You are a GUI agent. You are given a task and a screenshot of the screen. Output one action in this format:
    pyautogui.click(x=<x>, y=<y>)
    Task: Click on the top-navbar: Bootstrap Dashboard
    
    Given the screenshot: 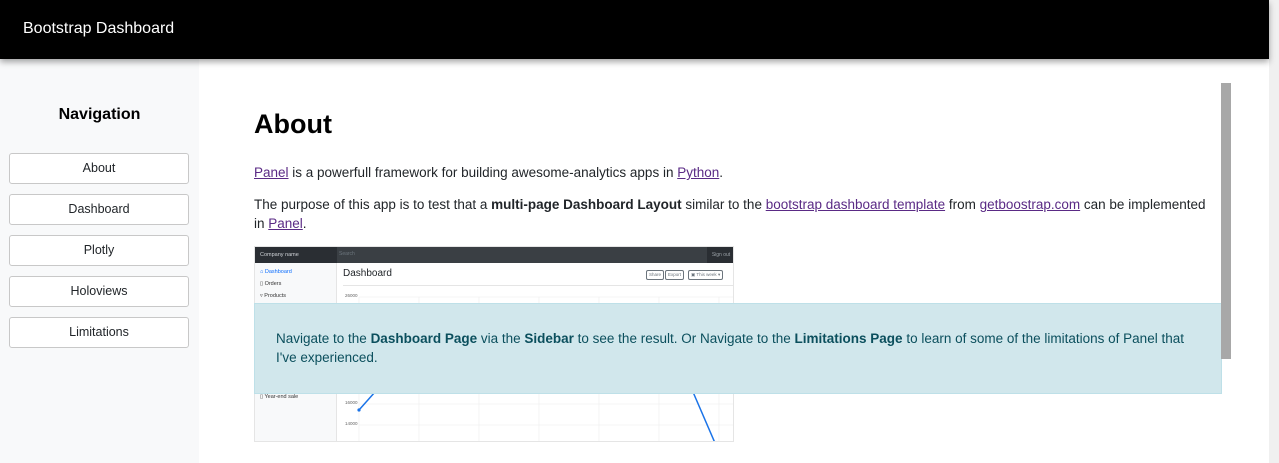 What is the action you would take?
    pyautogui.click(x=634, y=29)
    